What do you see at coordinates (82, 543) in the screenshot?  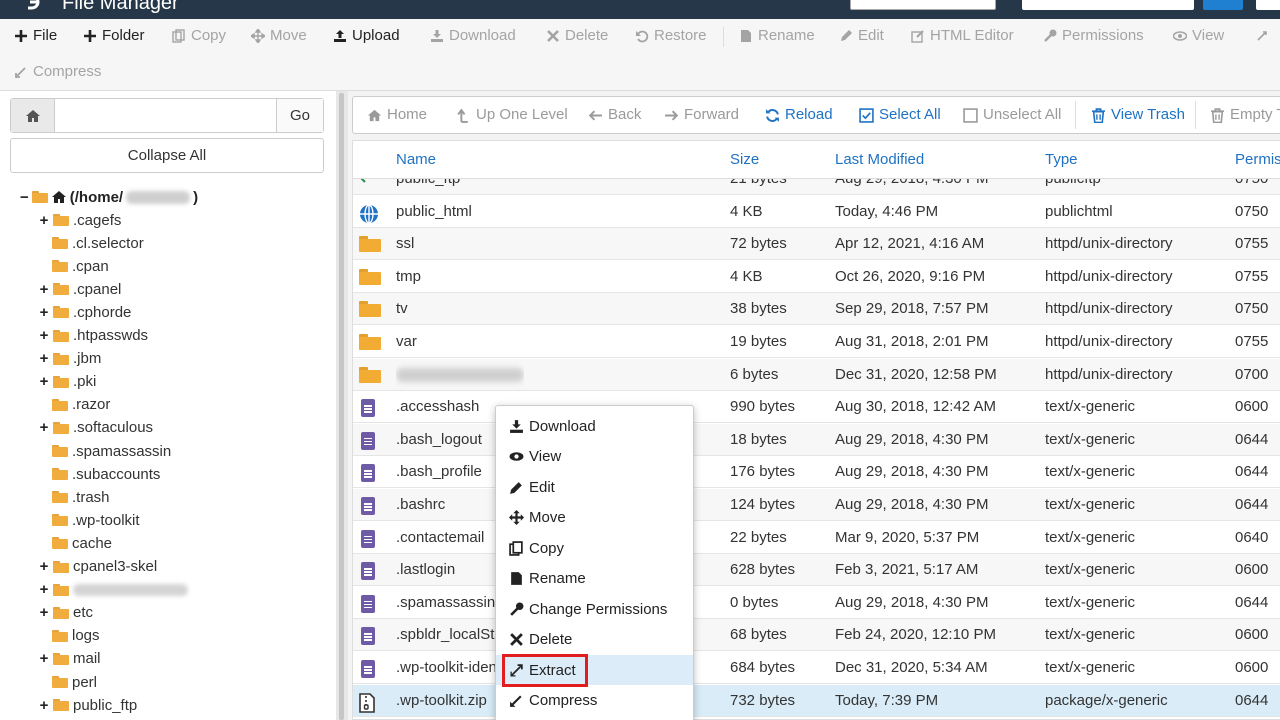 I see `tree-item: cache` at bounding box center [82, 543].